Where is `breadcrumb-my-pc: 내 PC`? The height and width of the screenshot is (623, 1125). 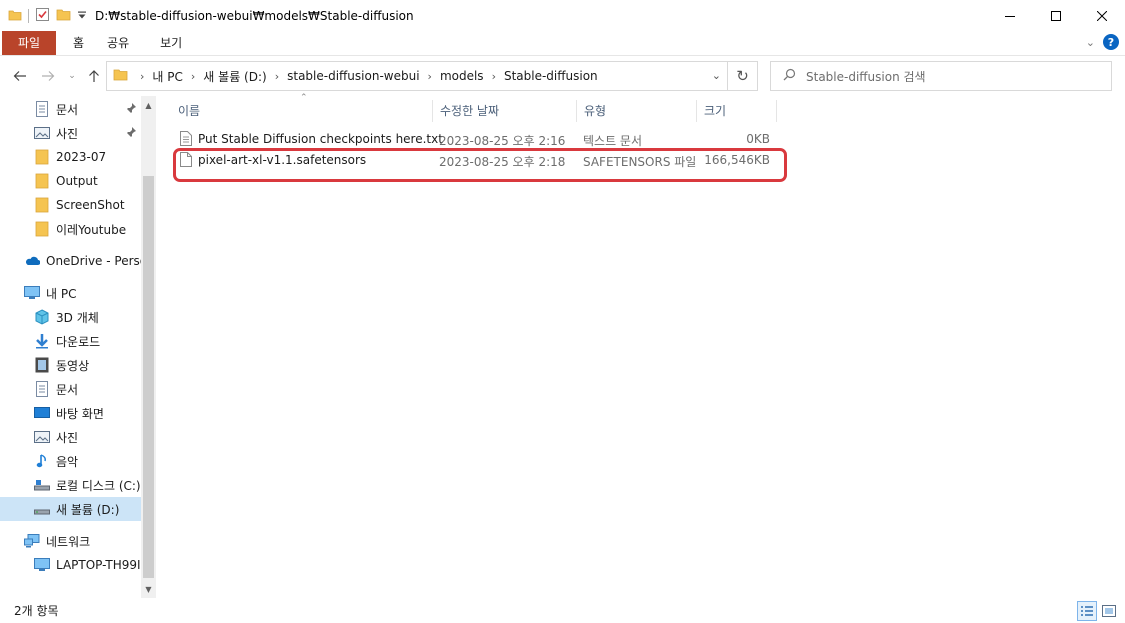
breadcrumb-my-pc: 내 PC is located at coordinates (167, 76).